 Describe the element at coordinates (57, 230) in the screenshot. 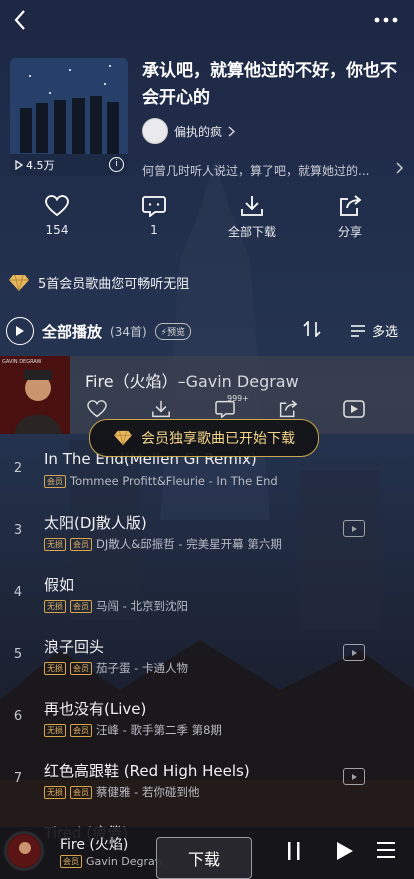

I see `favorite-count: 154` at that location.